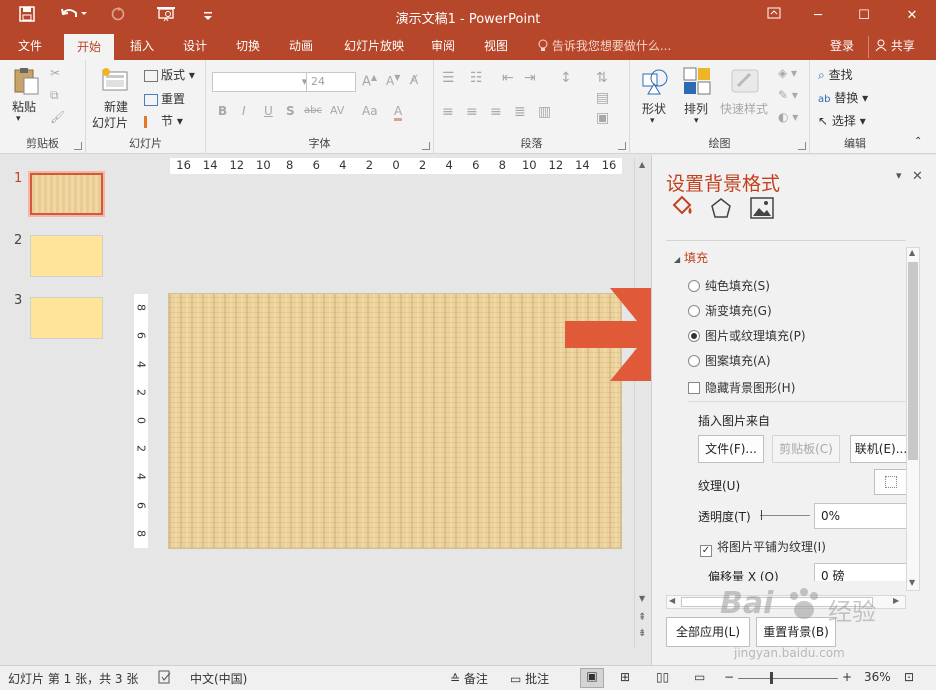 The height and width of the screenshot is (690, 936). Describe the element at coordinates (18, 119) in the screenshot. I see `paste-dropdown-icon: ▾` at that location.